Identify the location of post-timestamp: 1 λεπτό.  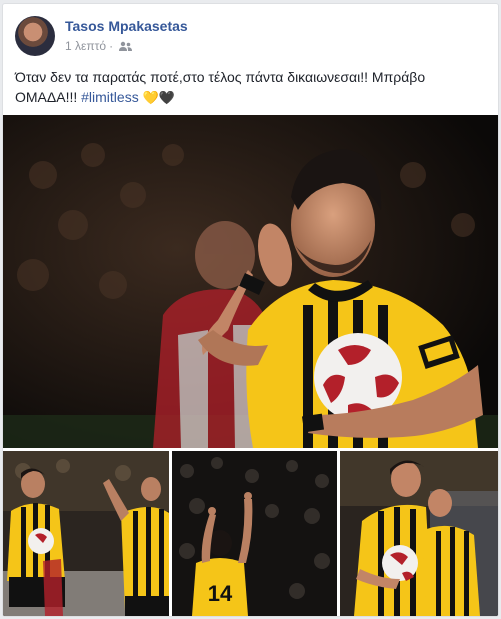
(85, 46).